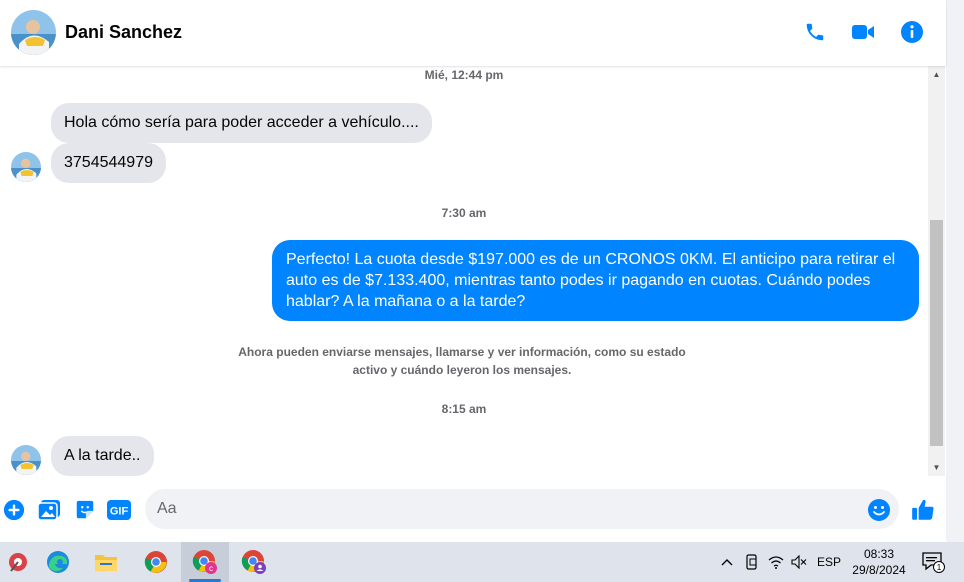  What do you see at coordinates (829, 562) in the screenshot?
I see `language-indicator: ESP` at bounding box center [829, 562].